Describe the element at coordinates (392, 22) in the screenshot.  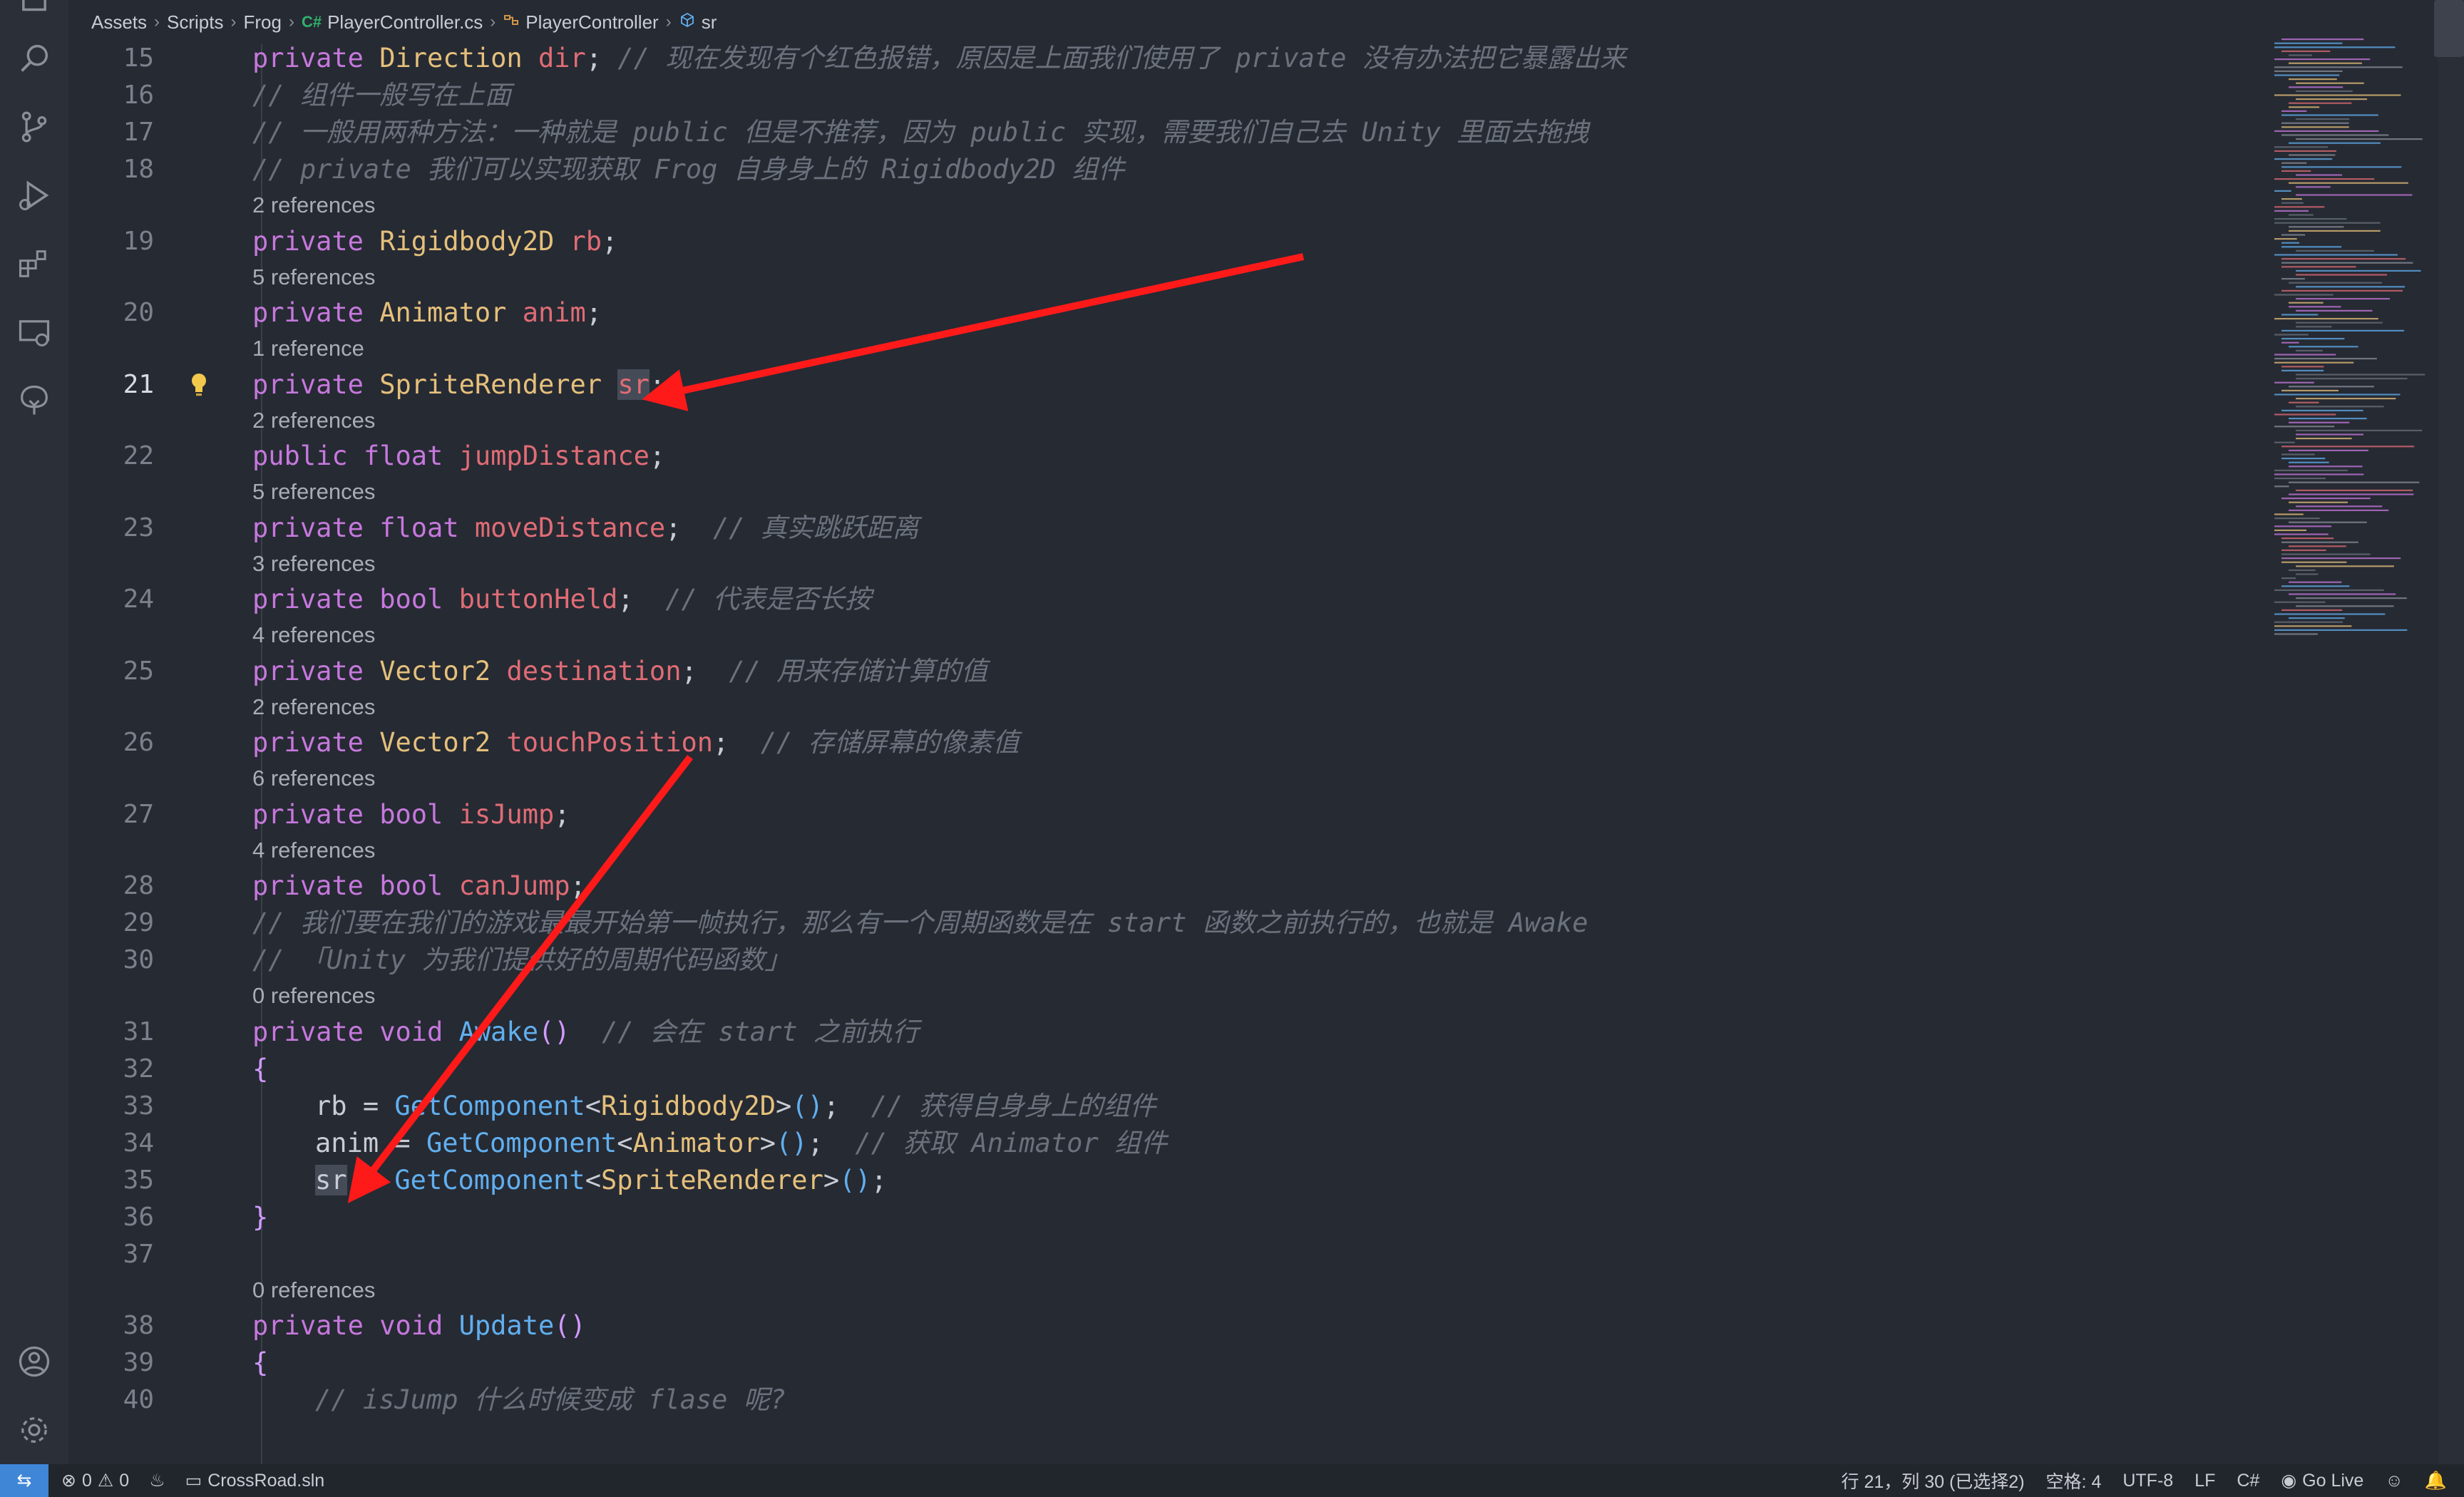
I see `breadcrumb-file: C# PlayerController.cs` at that location.